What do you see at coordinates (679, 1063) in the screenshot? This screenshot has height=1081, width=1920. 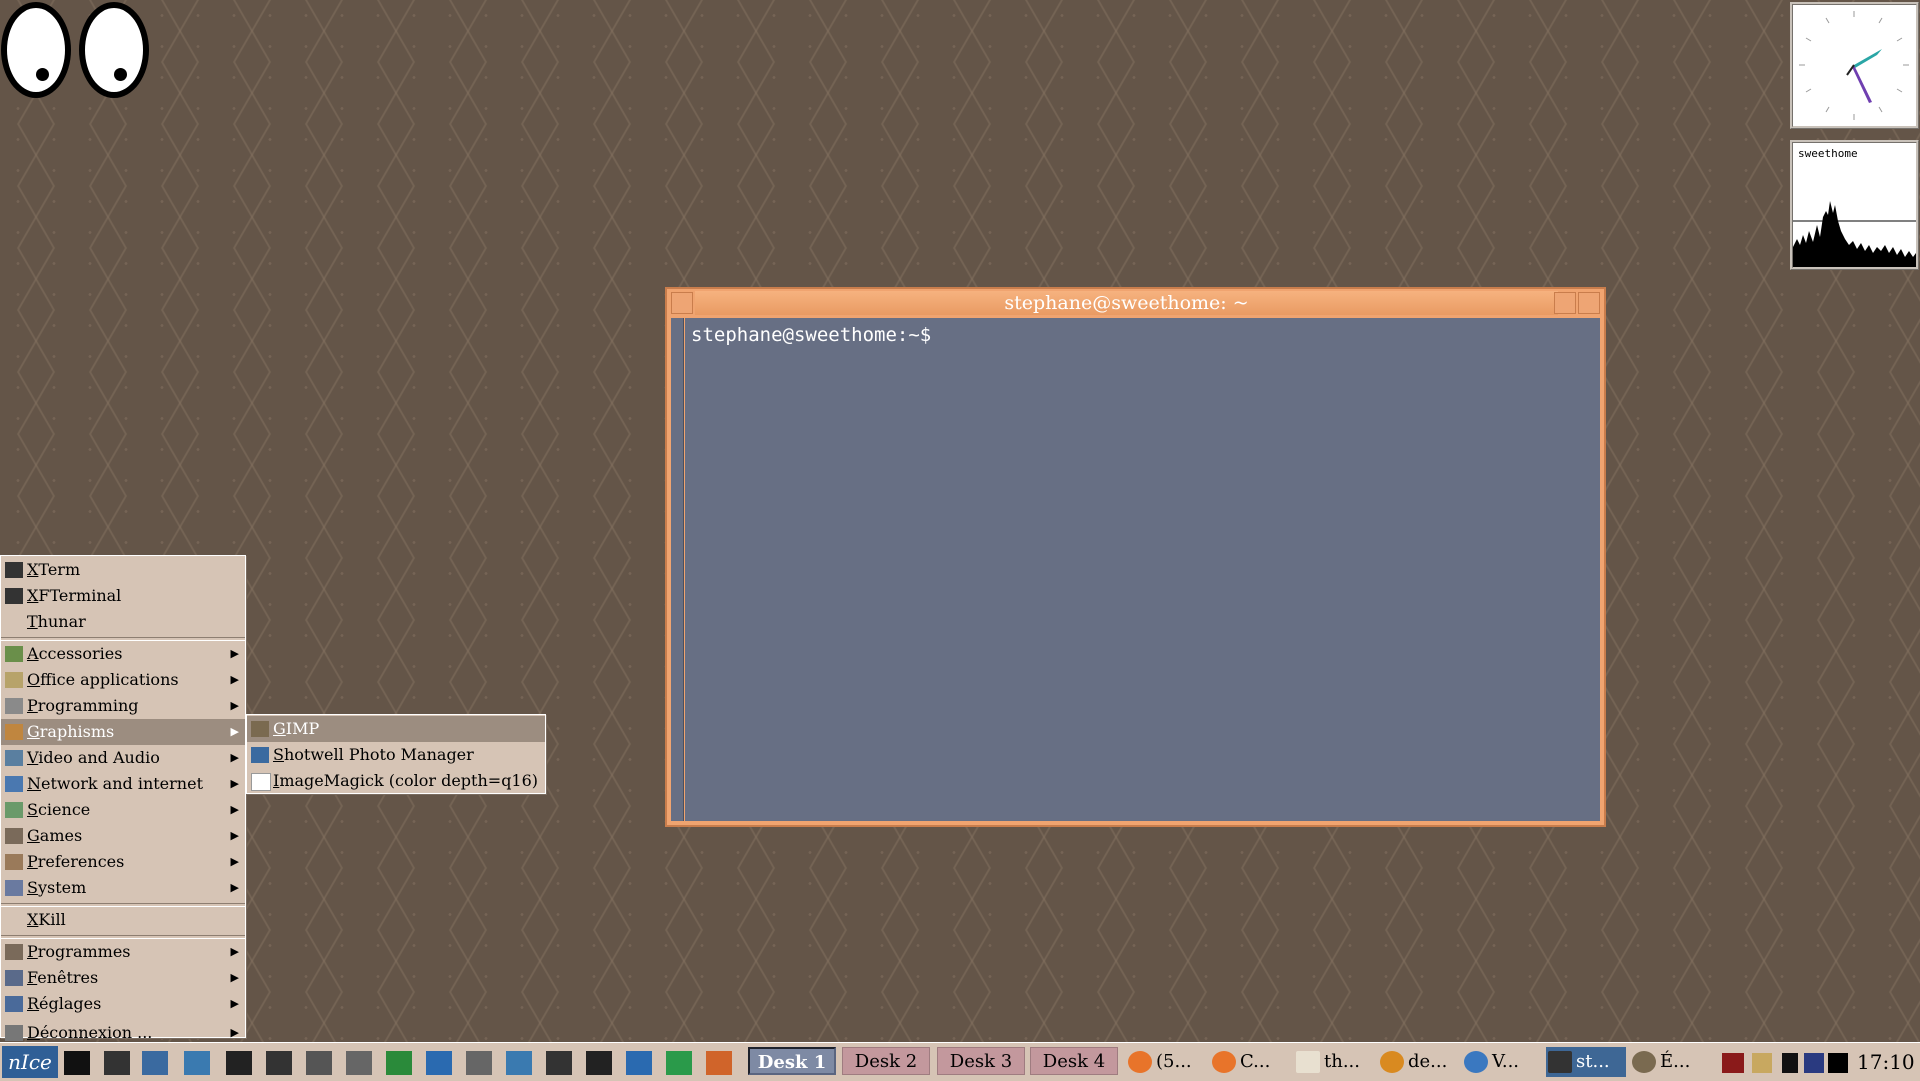 I see `calc-icon` at bounding box center [679, 1063].